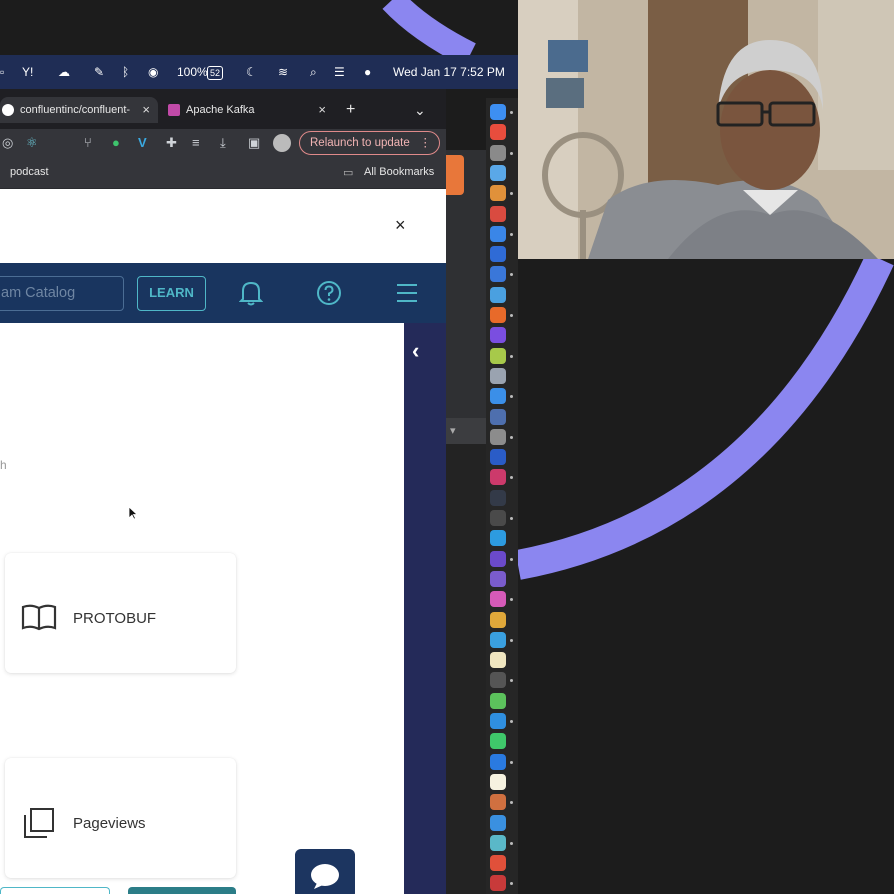 The image size is (894, 894). Describe the element at coordinates (425, 608) in the screenshot. I see `side-panel-rail` at that location.